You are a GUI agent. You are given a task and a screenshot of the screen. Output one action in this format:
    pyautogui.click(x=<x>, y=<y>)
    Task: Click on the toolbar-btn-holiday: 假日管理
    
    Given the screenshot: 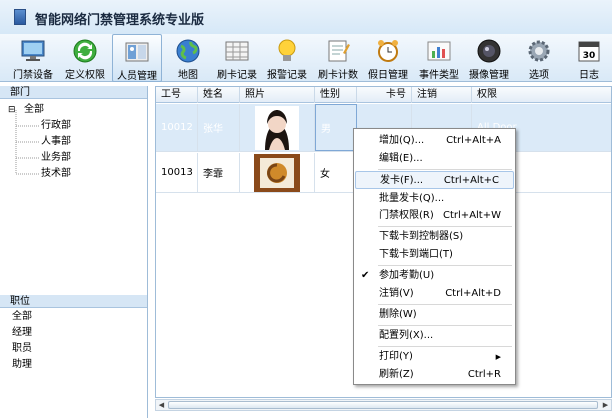 What is the action you would take?
    pyautogui.click(x=388, y=58)
    